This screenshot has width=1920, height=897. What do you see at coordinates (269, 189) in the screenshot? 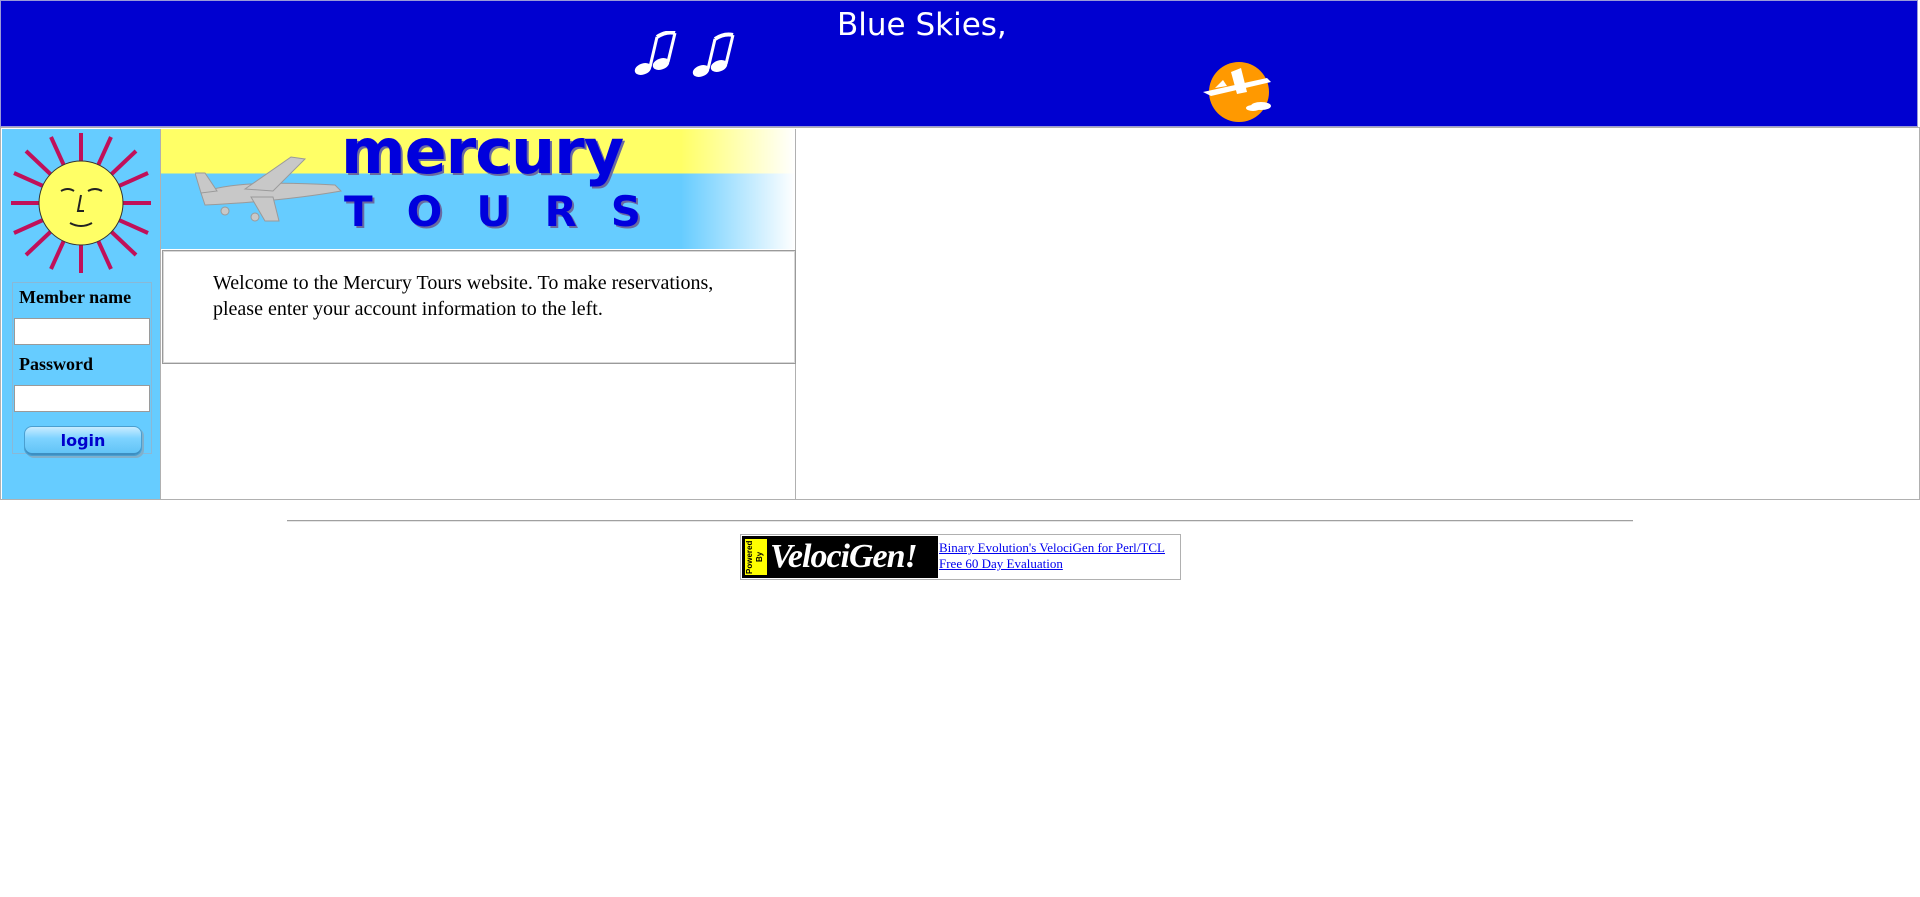
I see `airplane-icon` at bounding box center [269, 189].